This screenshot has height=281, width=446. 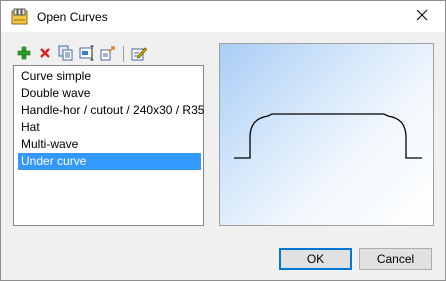 What do you see at coordinates (72, 17) in the screenshot?
I see `window-title: Open Curves` at bounding box center [72, 17].